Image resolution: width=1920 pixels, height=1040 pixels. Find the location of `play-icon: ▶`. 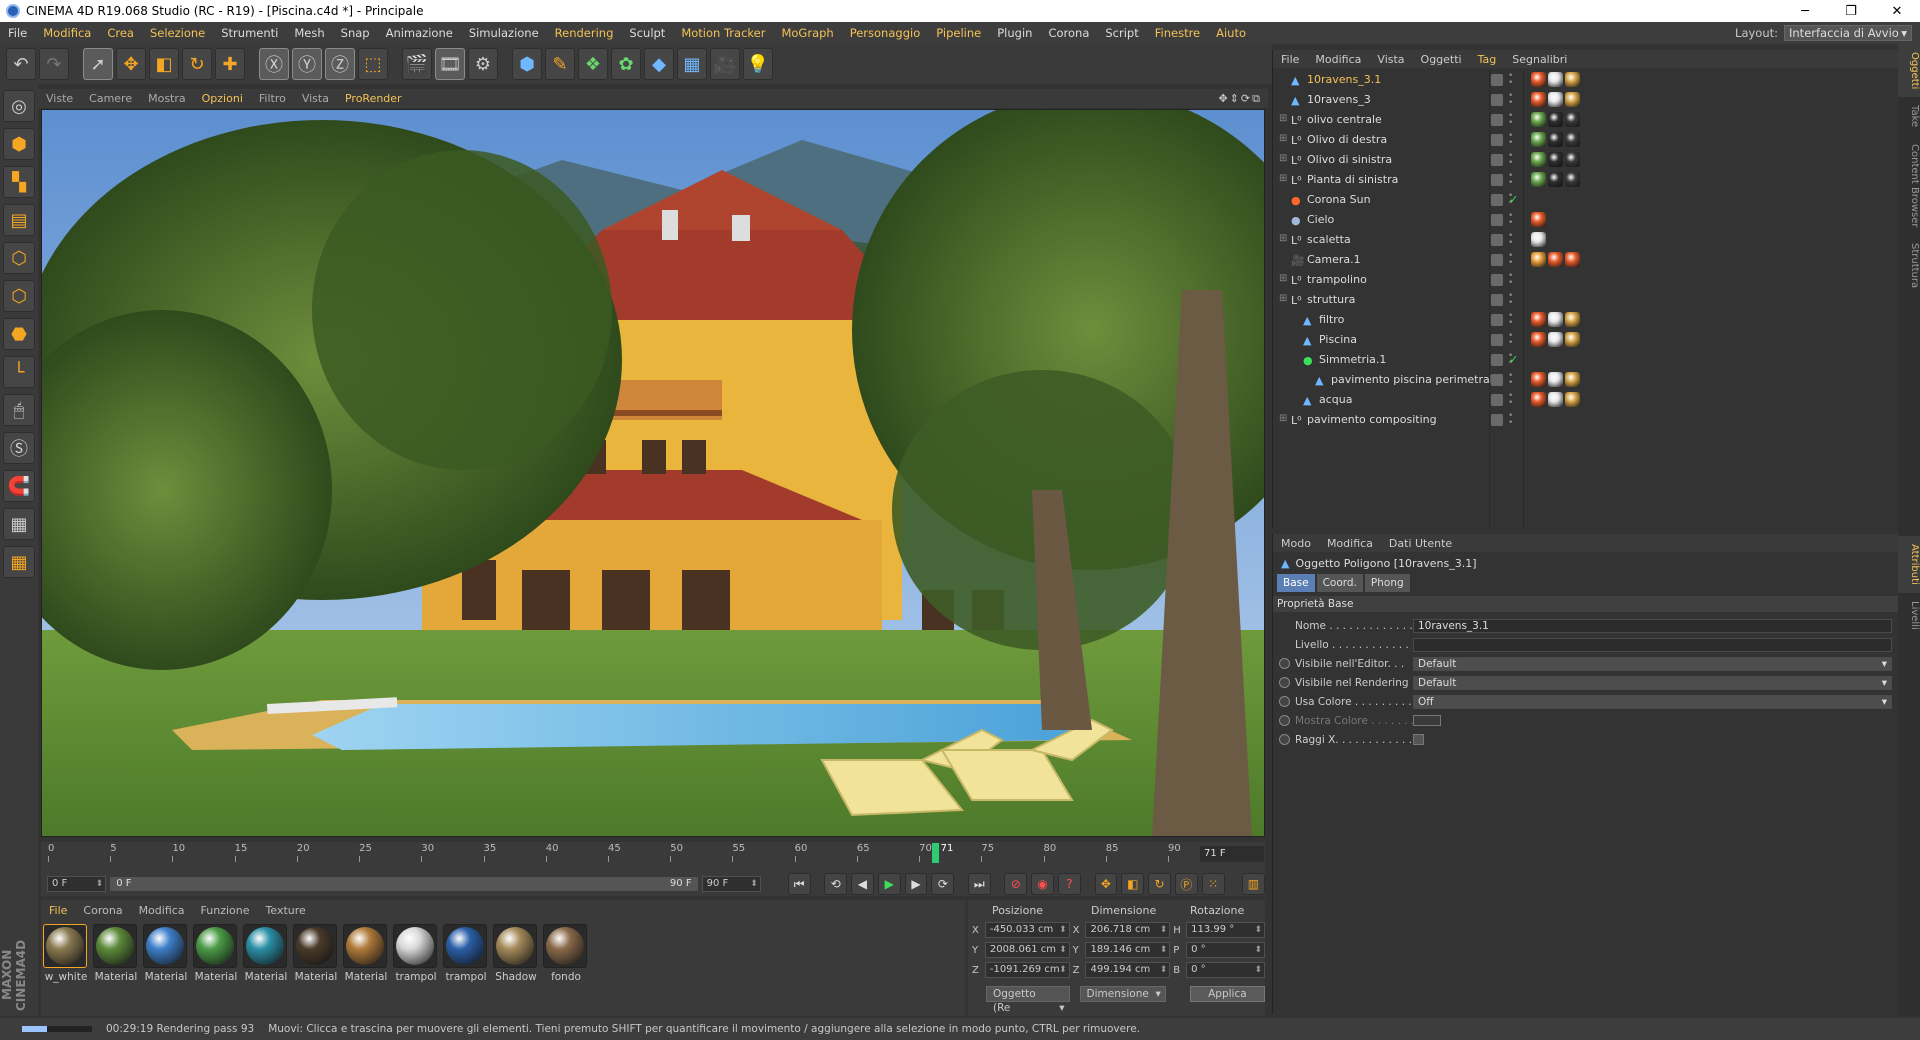

play-icon: ▶ is located at coordinates (889, 884).